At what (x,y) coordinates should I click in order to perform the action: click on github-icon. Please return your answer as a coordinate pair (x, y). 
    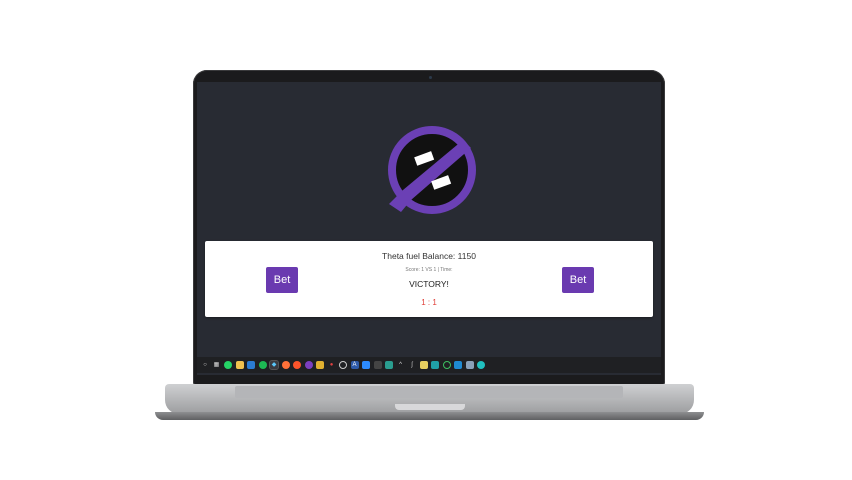
    Looking at the image, I should click on (308, 365).